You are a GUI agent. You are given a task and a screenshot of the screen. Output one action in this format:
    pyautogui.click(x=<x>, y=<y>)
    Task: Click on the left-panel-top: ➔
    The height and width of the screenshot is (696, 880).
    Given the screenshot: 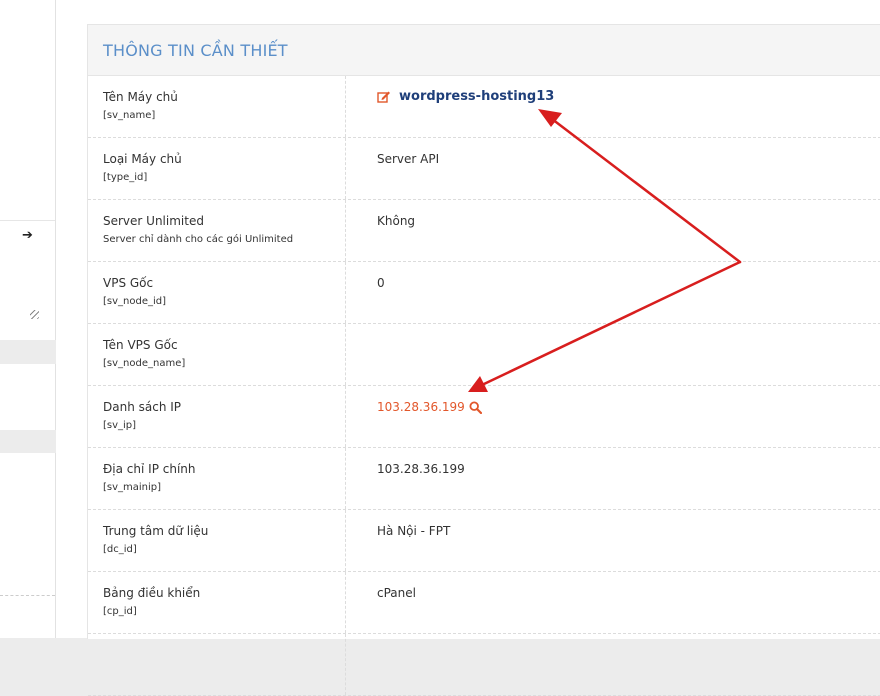 What is the action you would take?
    pyautogui.click(x=28, y=170)
    